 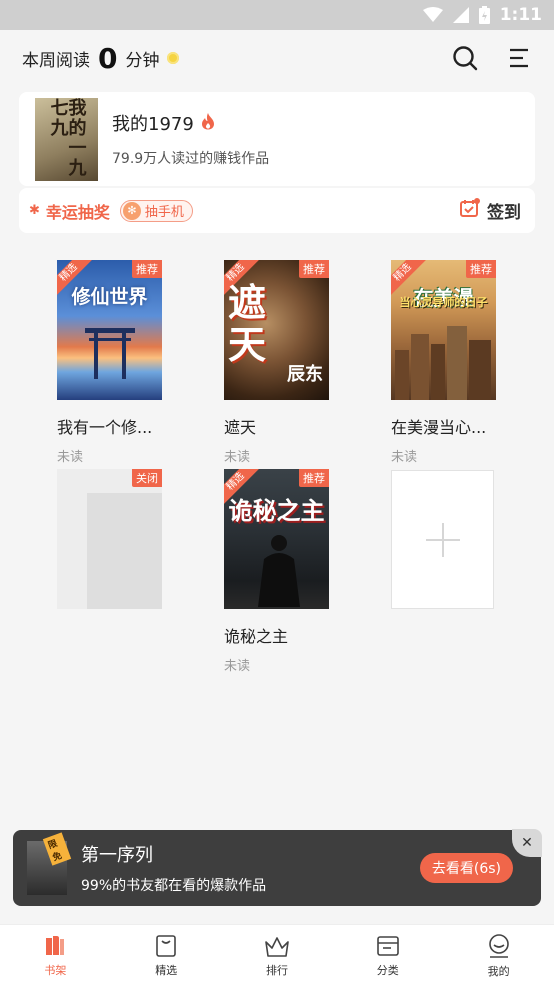 I want to click on nav-label: 书架, so click(x=55, y=970).